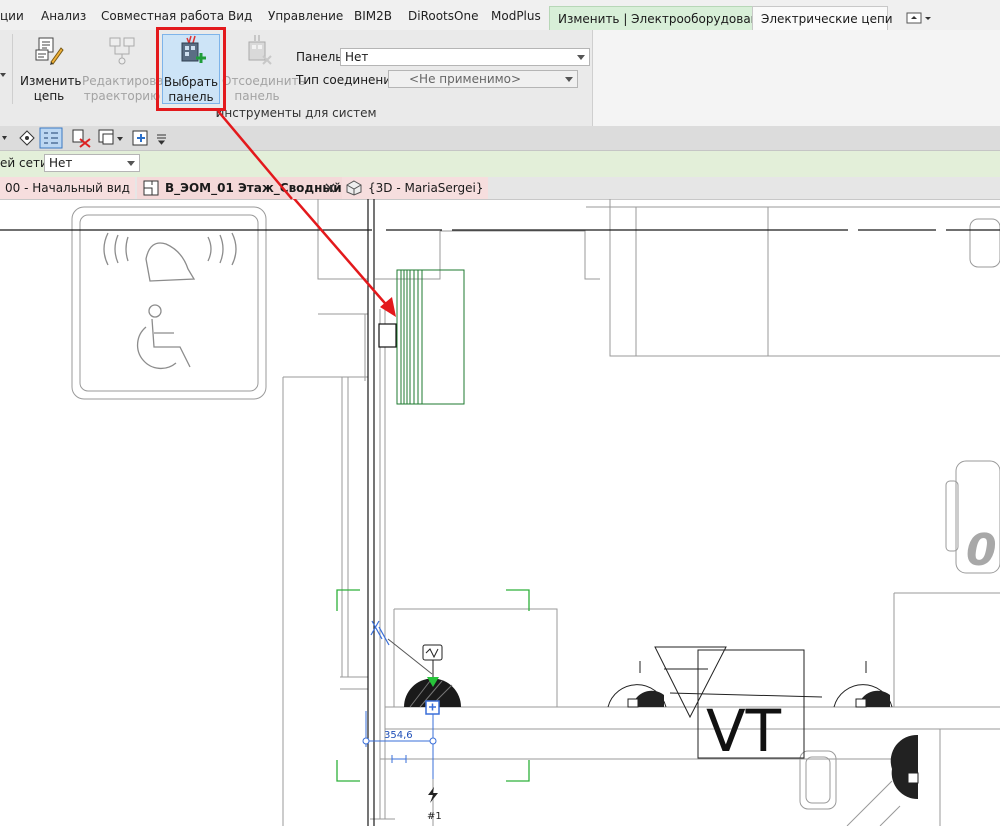  What do you see at coordinates (744, 731) in the screenshot?
I see `vt-tag-text: VT` at bounding box center [744, 731].